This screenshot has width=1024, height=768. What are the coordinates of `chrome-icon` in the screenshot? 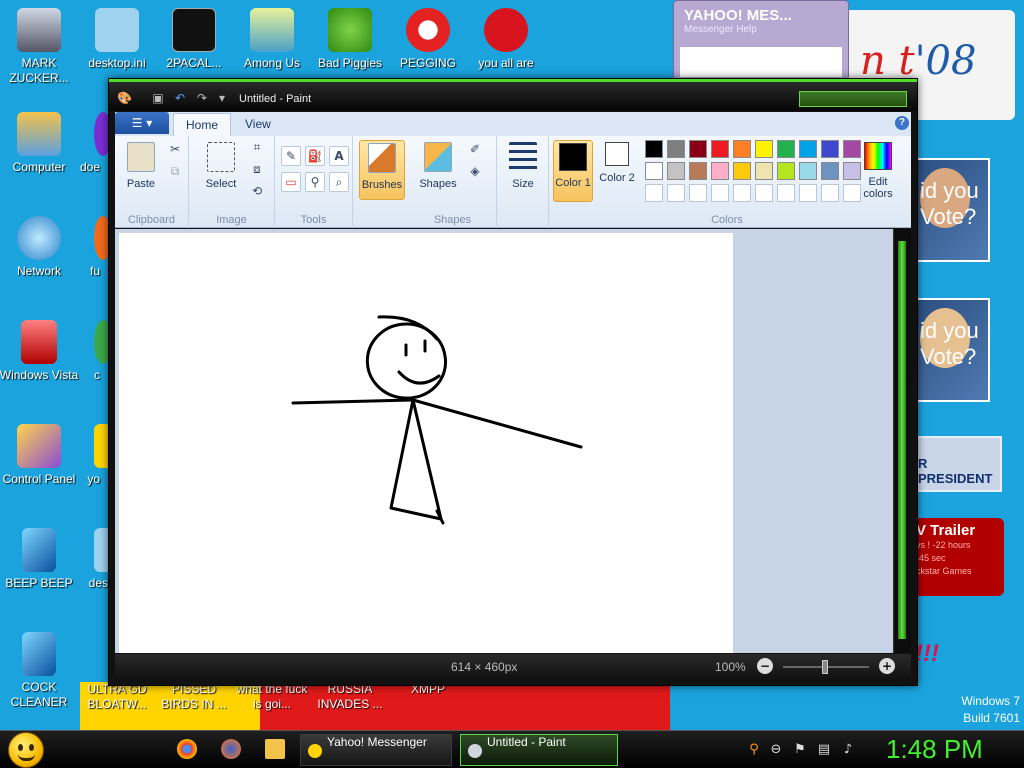 It's located at (187, 749).